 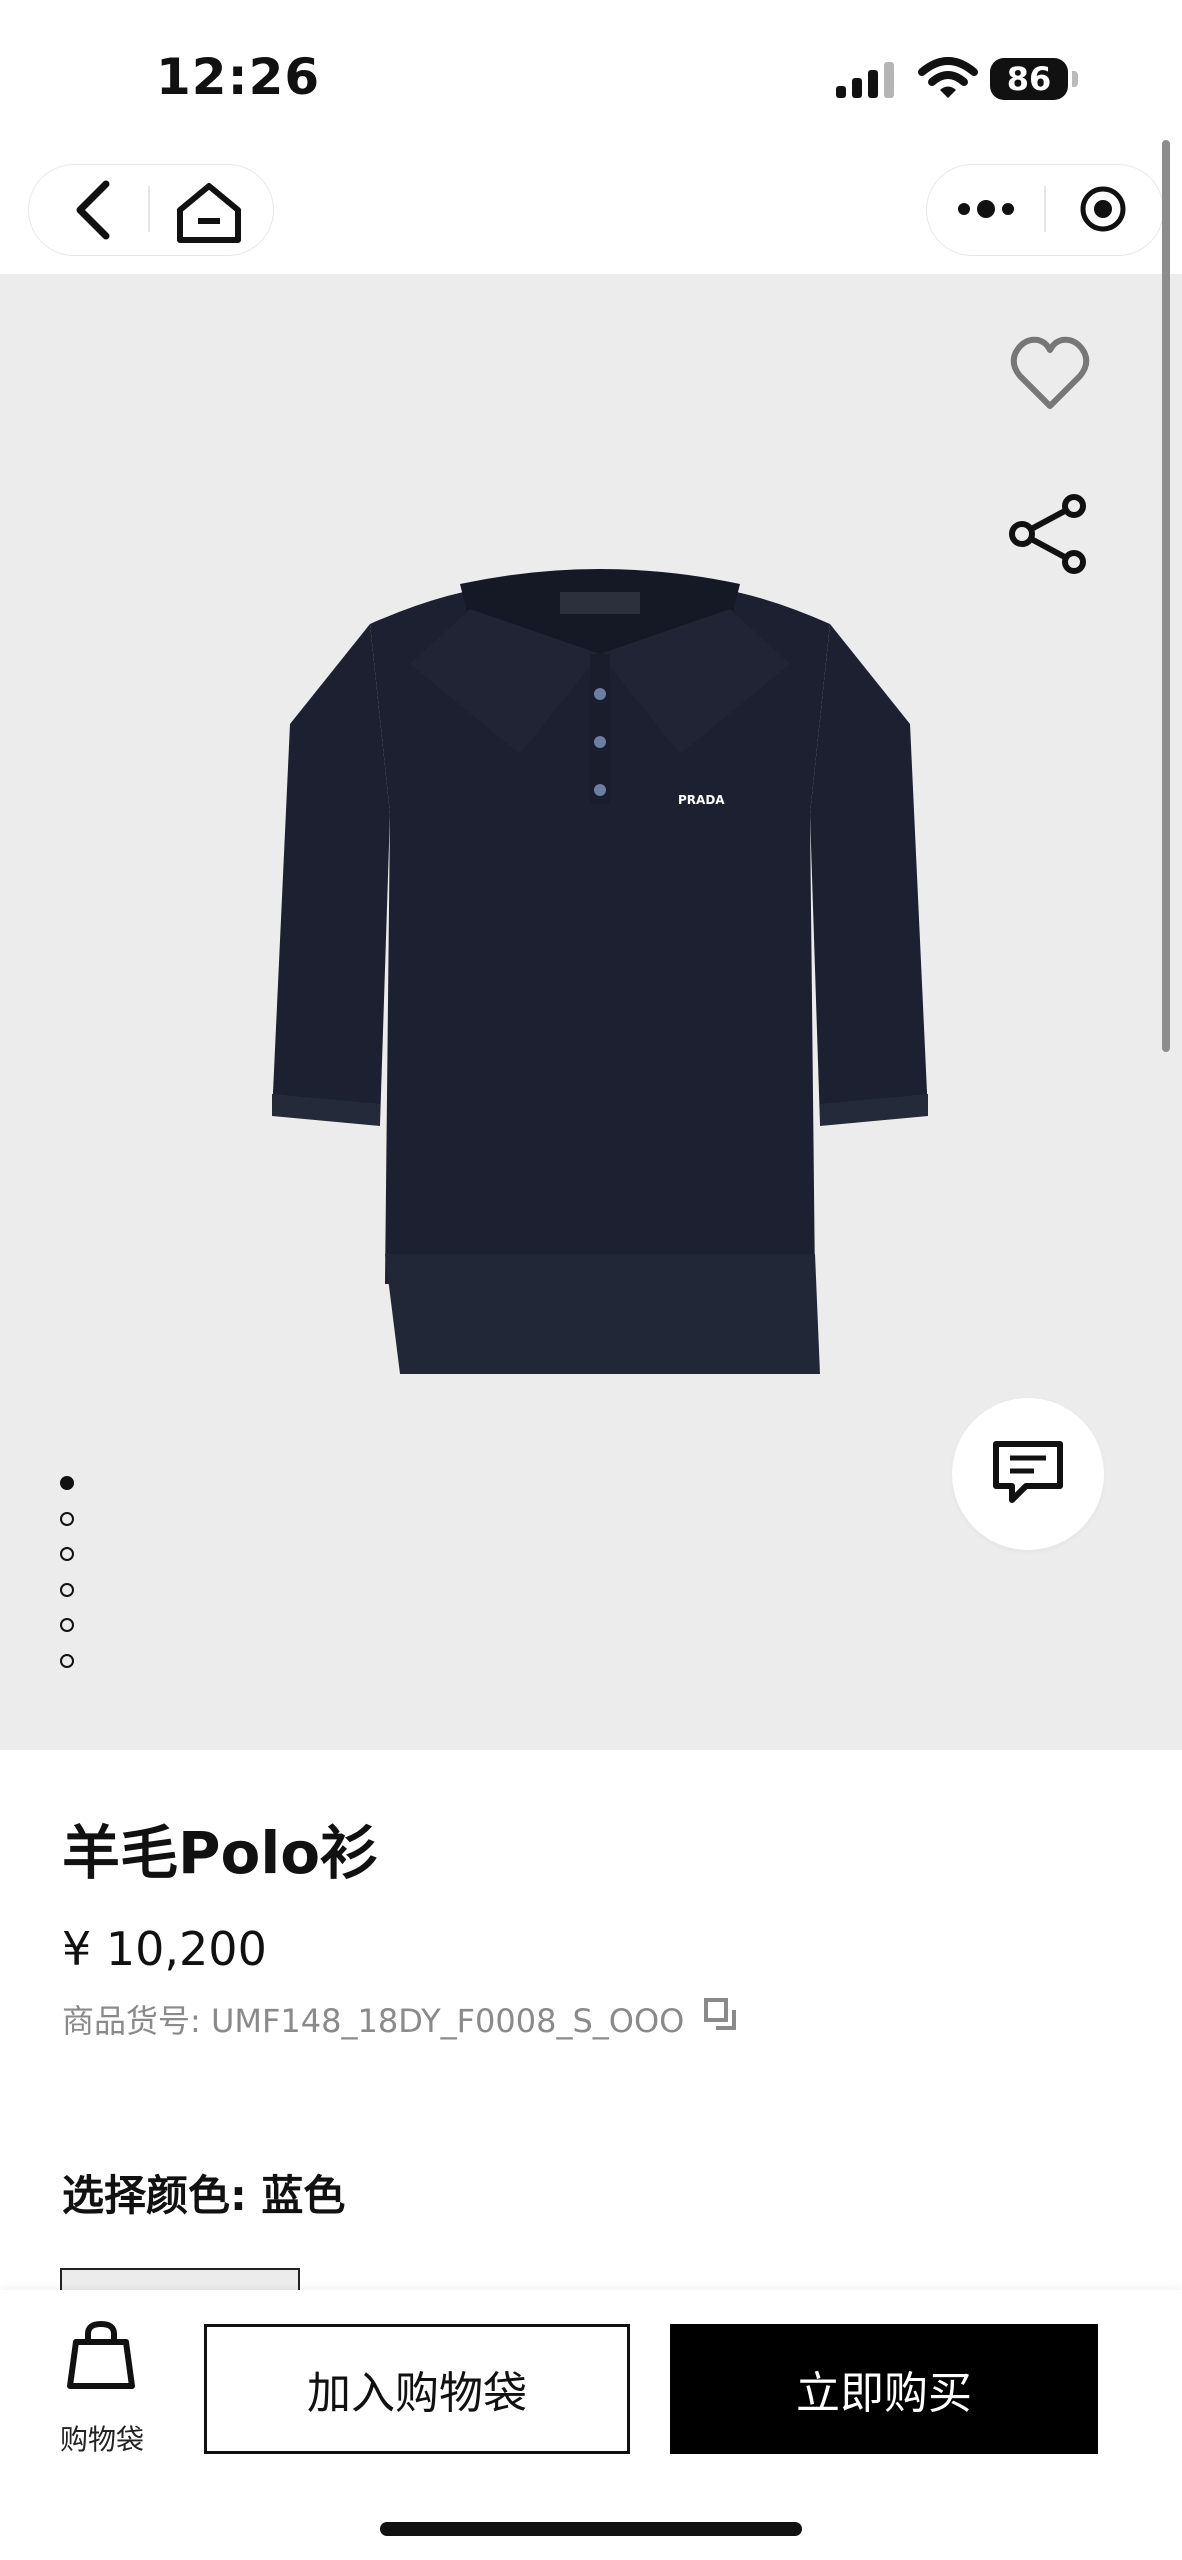 What do you see at coordinates (417, 2389) in the screenshot?
I see `add-to-cart-button: 加入购物袋` at bounding box center [417, 2389].